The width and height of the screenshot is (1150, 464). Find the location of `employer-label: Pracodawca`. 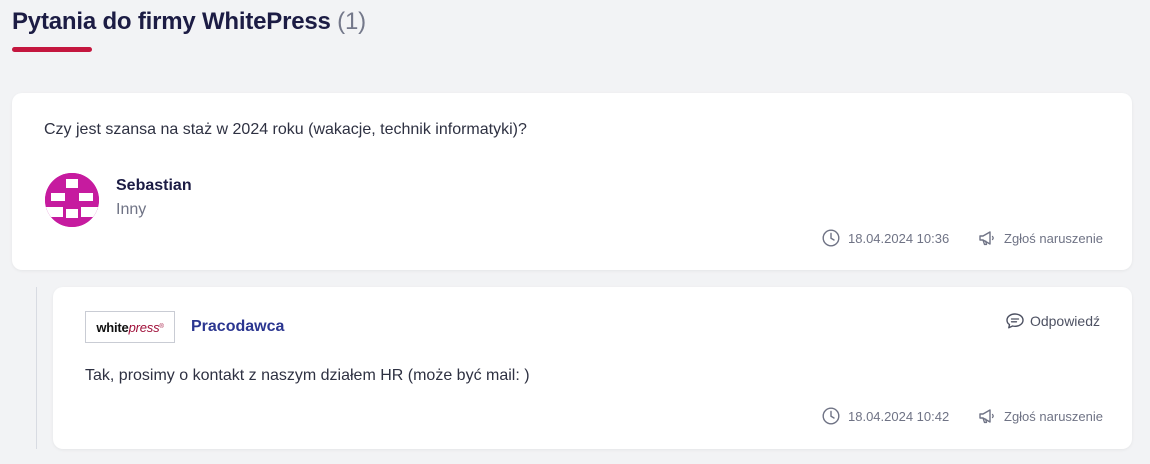

employer-label: Pracodawca is located at coordinates (238, 326).